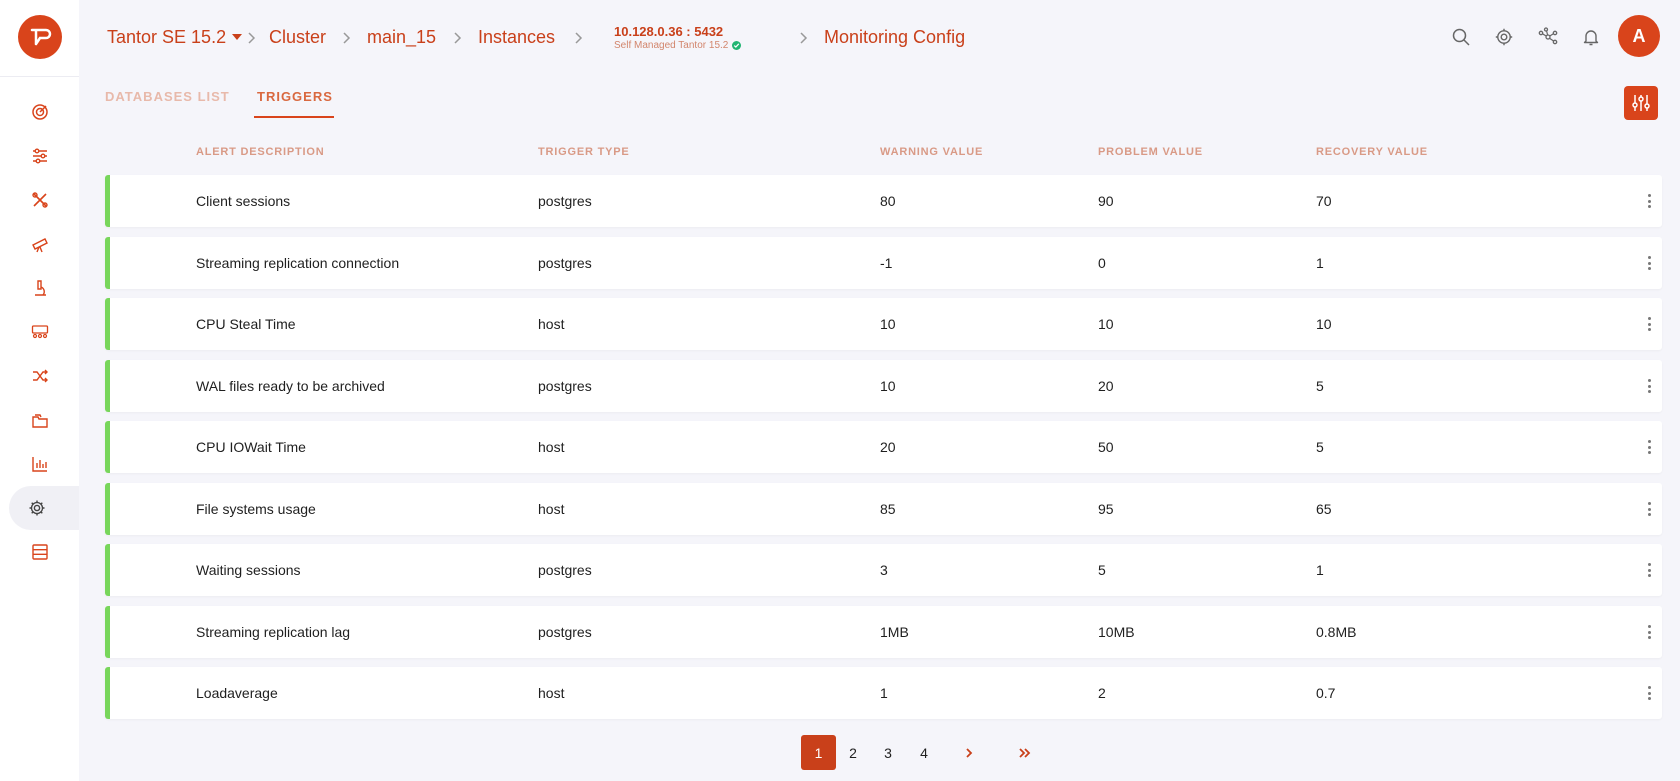  Describe the element at coordinates (883, 447) in the screenshot. I see `table-row: CPU IOWait Time host 20 50 5` at that location.